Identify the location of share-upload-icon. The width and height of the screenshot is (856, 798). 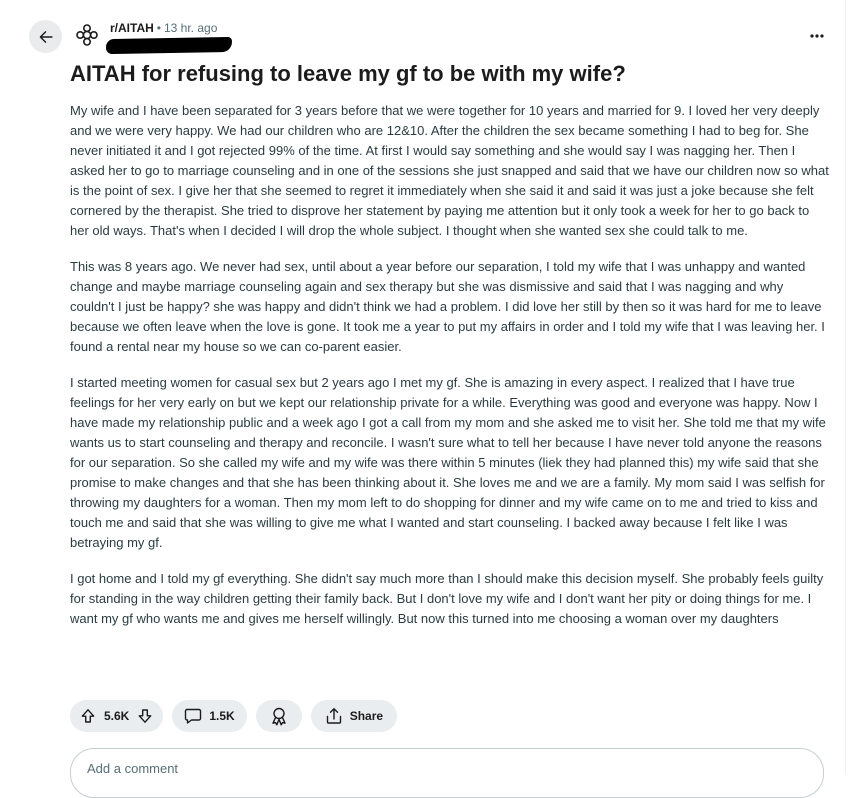
(333, 716).